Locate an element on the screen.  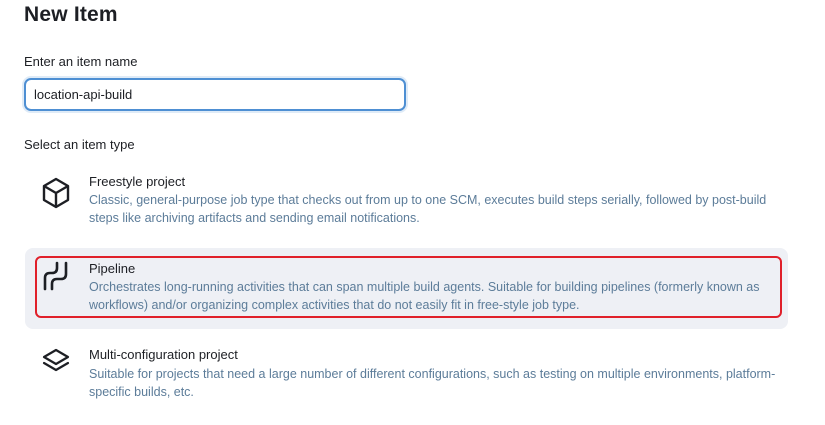
cube-icon is located at coordinates (56, 193).